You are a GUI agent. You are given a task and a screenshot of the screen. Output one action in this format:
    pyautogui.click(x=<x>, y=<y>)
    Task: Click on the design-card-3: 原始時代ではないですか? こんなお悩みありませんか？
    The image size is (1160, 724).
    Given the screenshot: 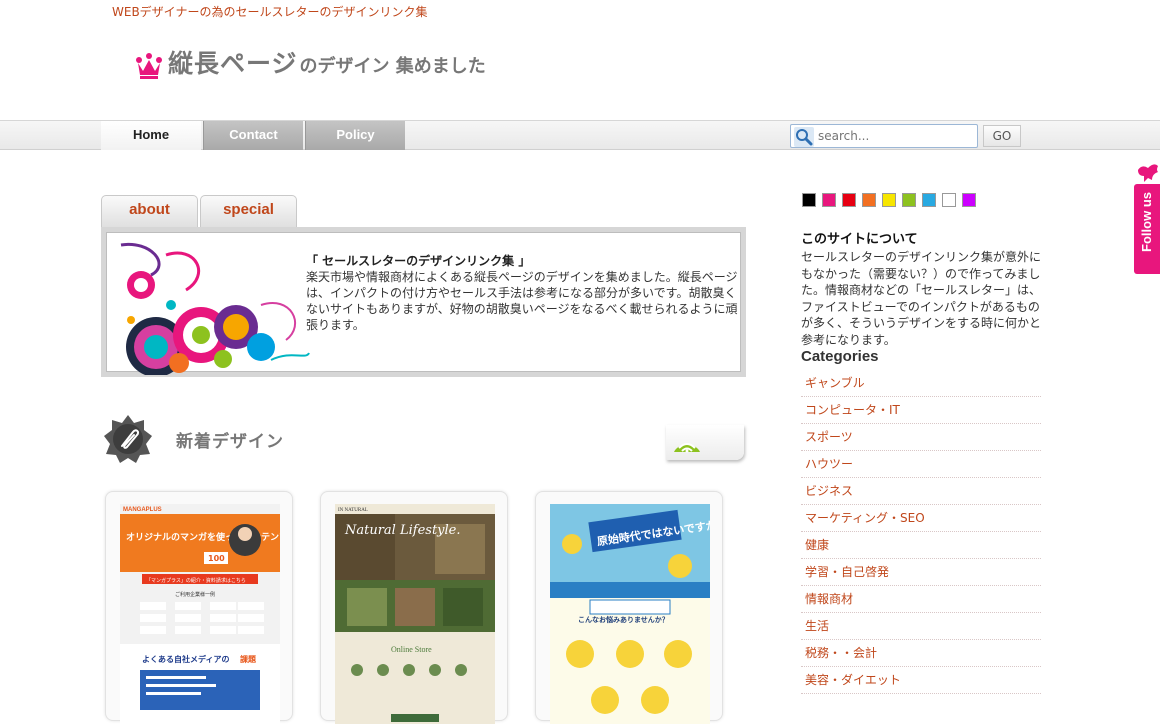 What is the action you would take?
    pyautogui.click(x=629, y=607)
    